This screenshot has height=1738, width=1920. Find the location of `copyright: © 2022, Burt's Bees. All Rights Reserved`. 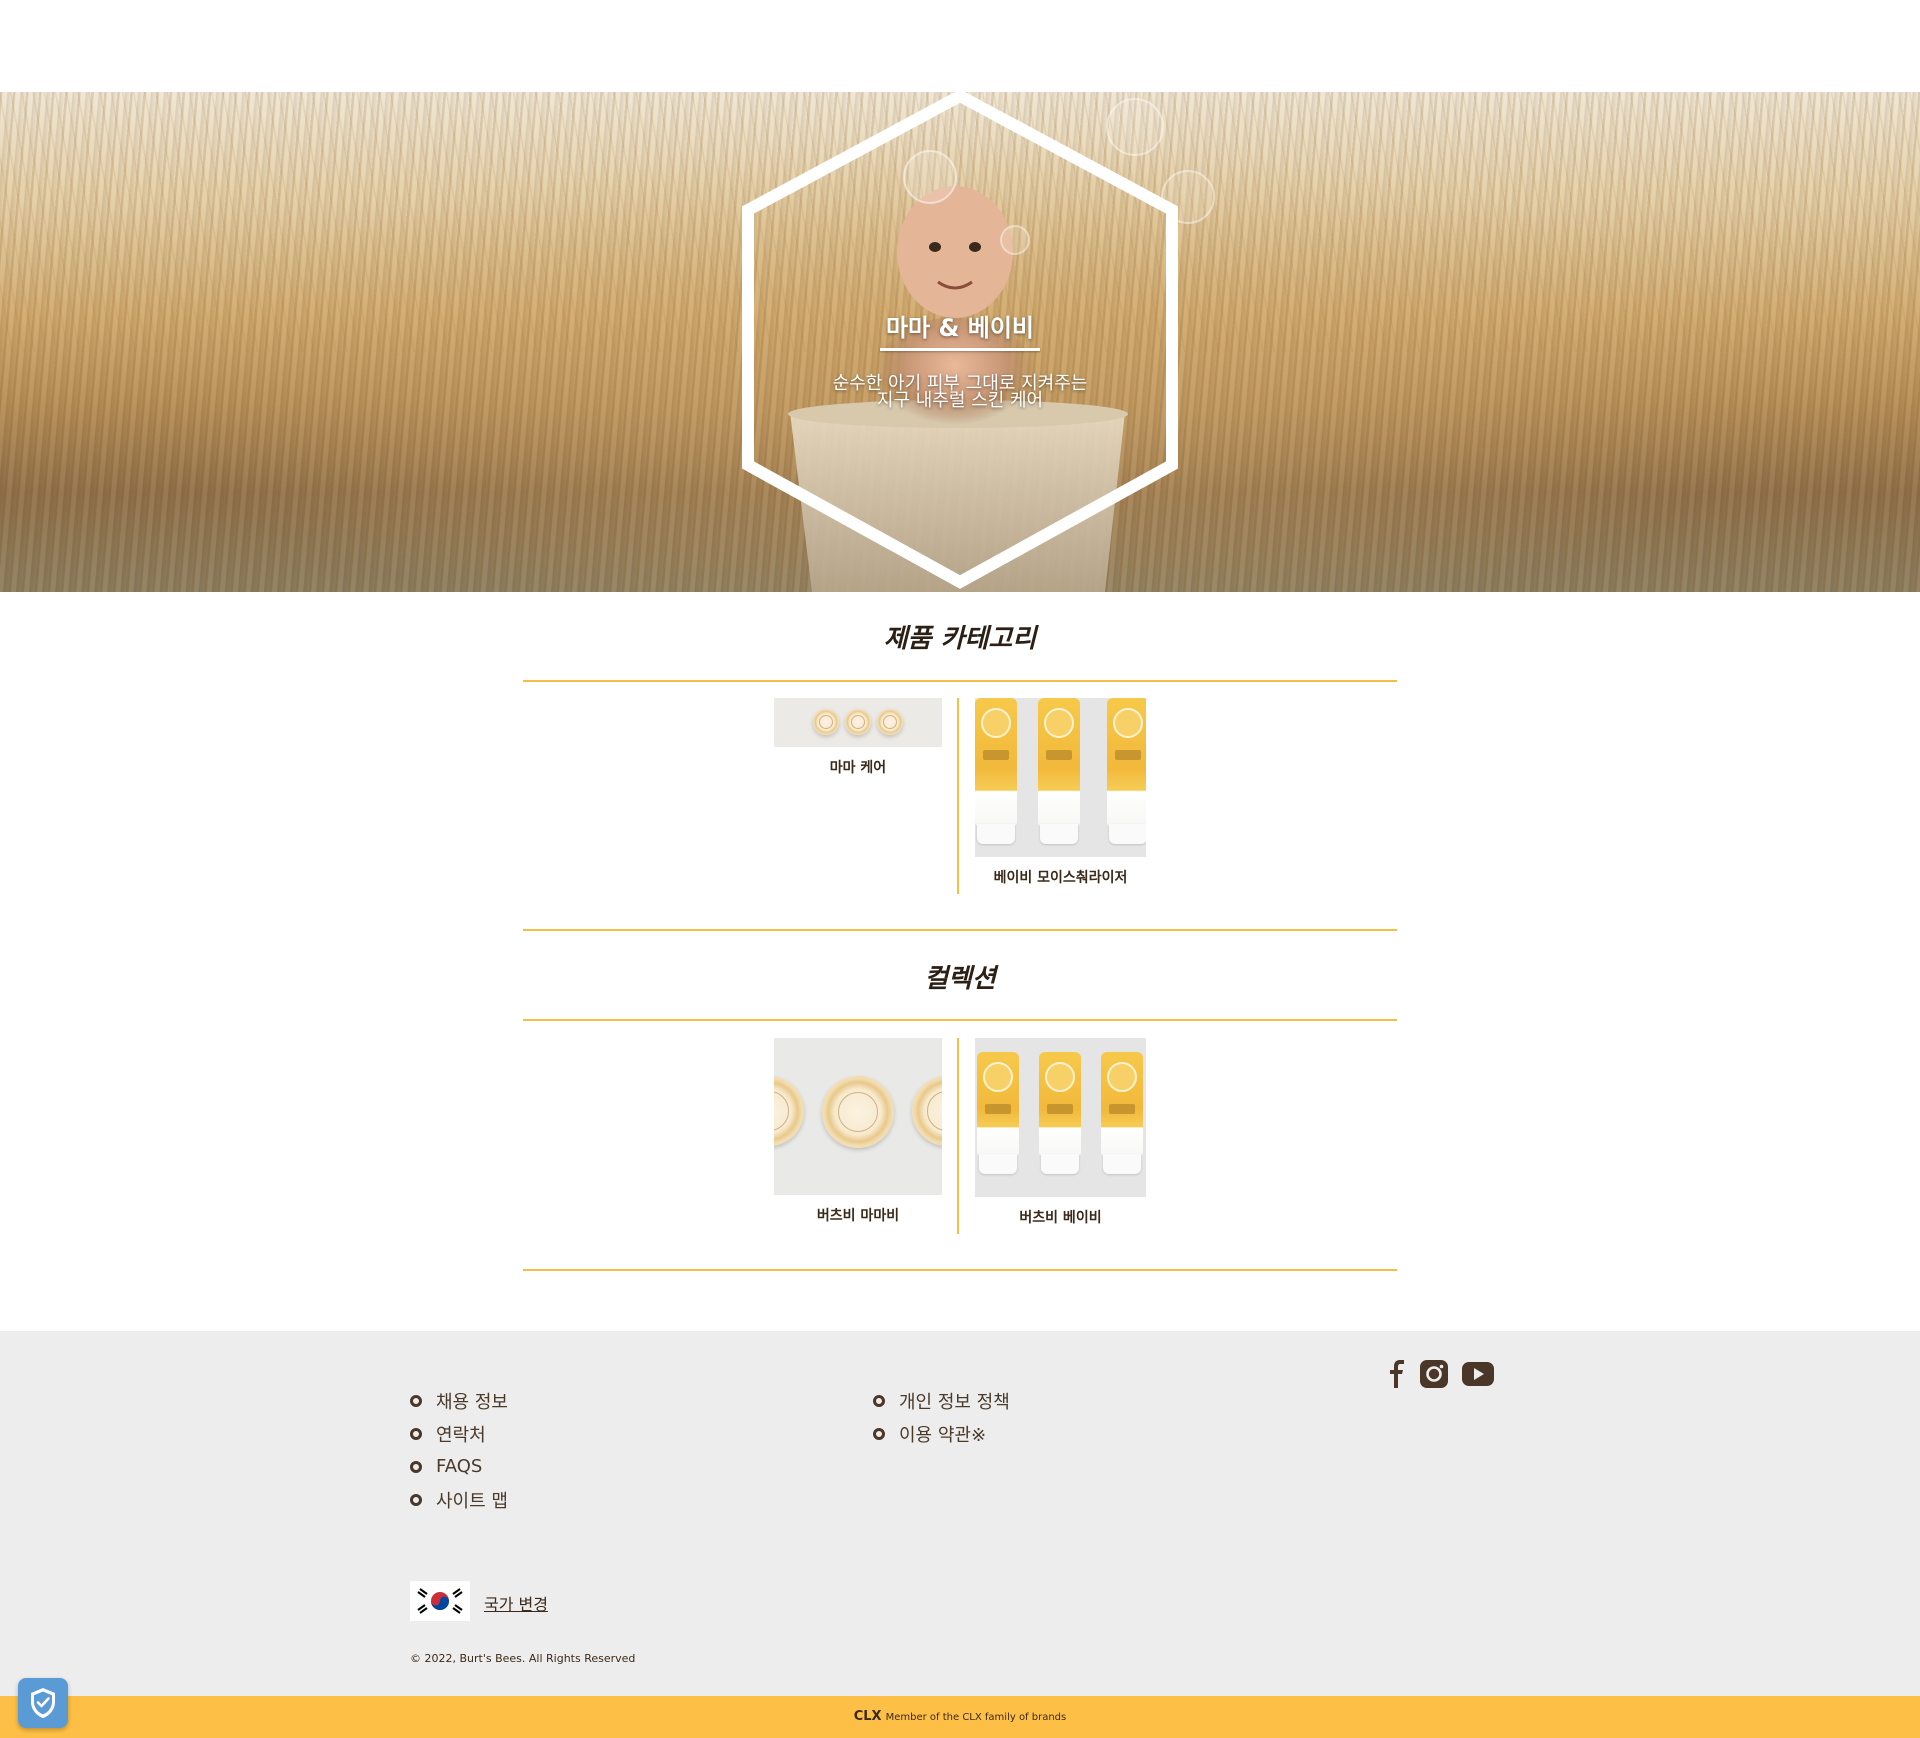

copyright: © 2022, Burt's Bees. All Rights Reserved is located at coordinates (523, 1658).